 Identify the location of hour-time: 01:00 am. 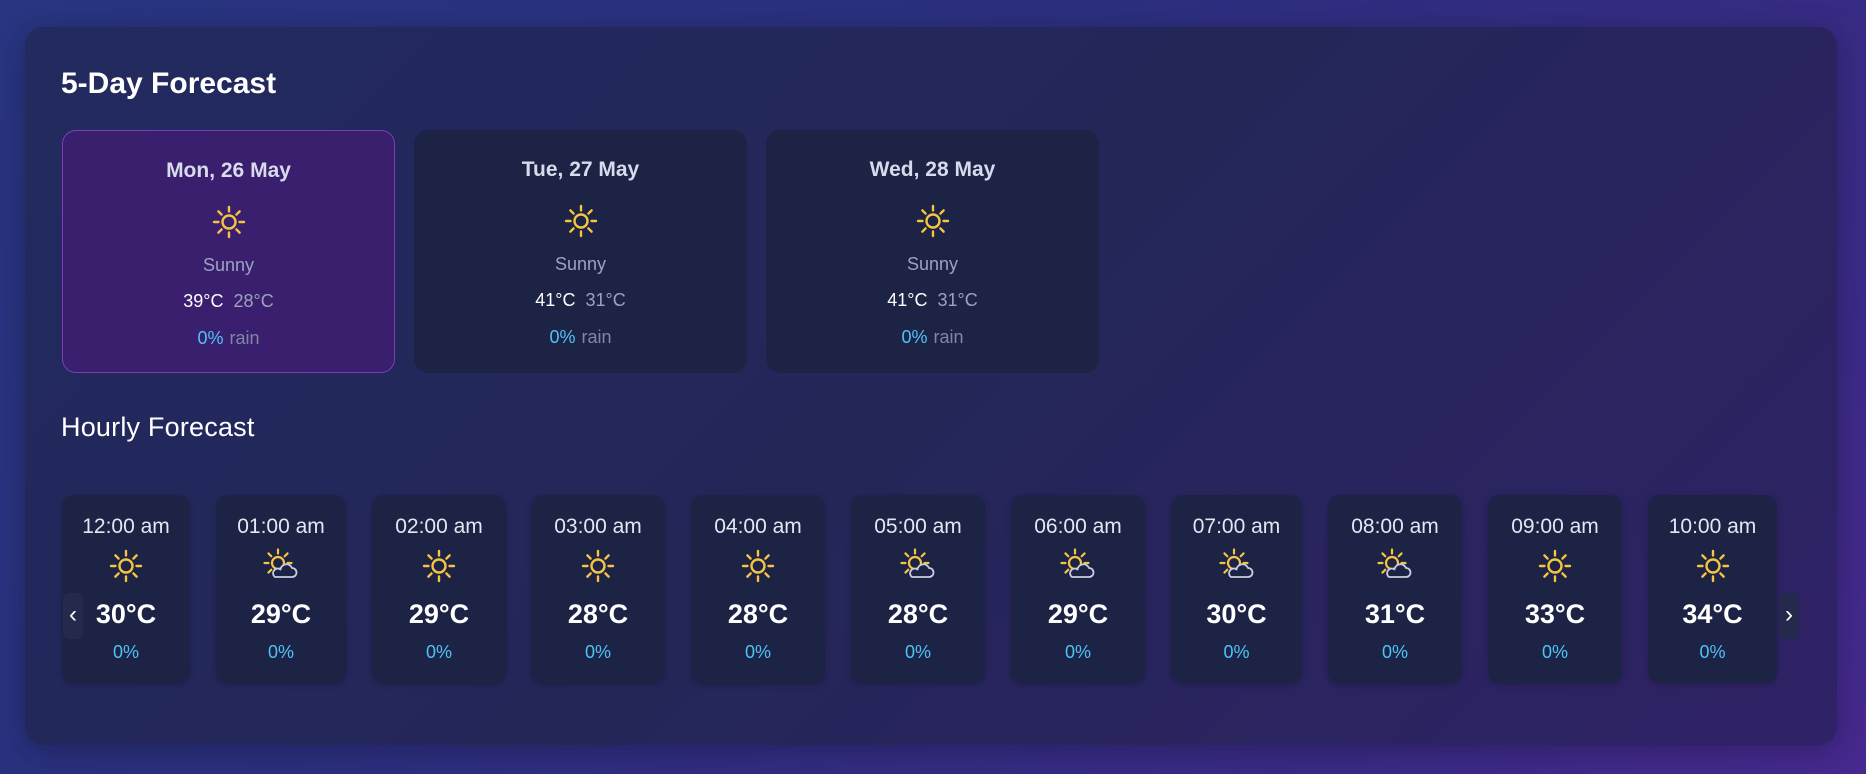
(281, 526).